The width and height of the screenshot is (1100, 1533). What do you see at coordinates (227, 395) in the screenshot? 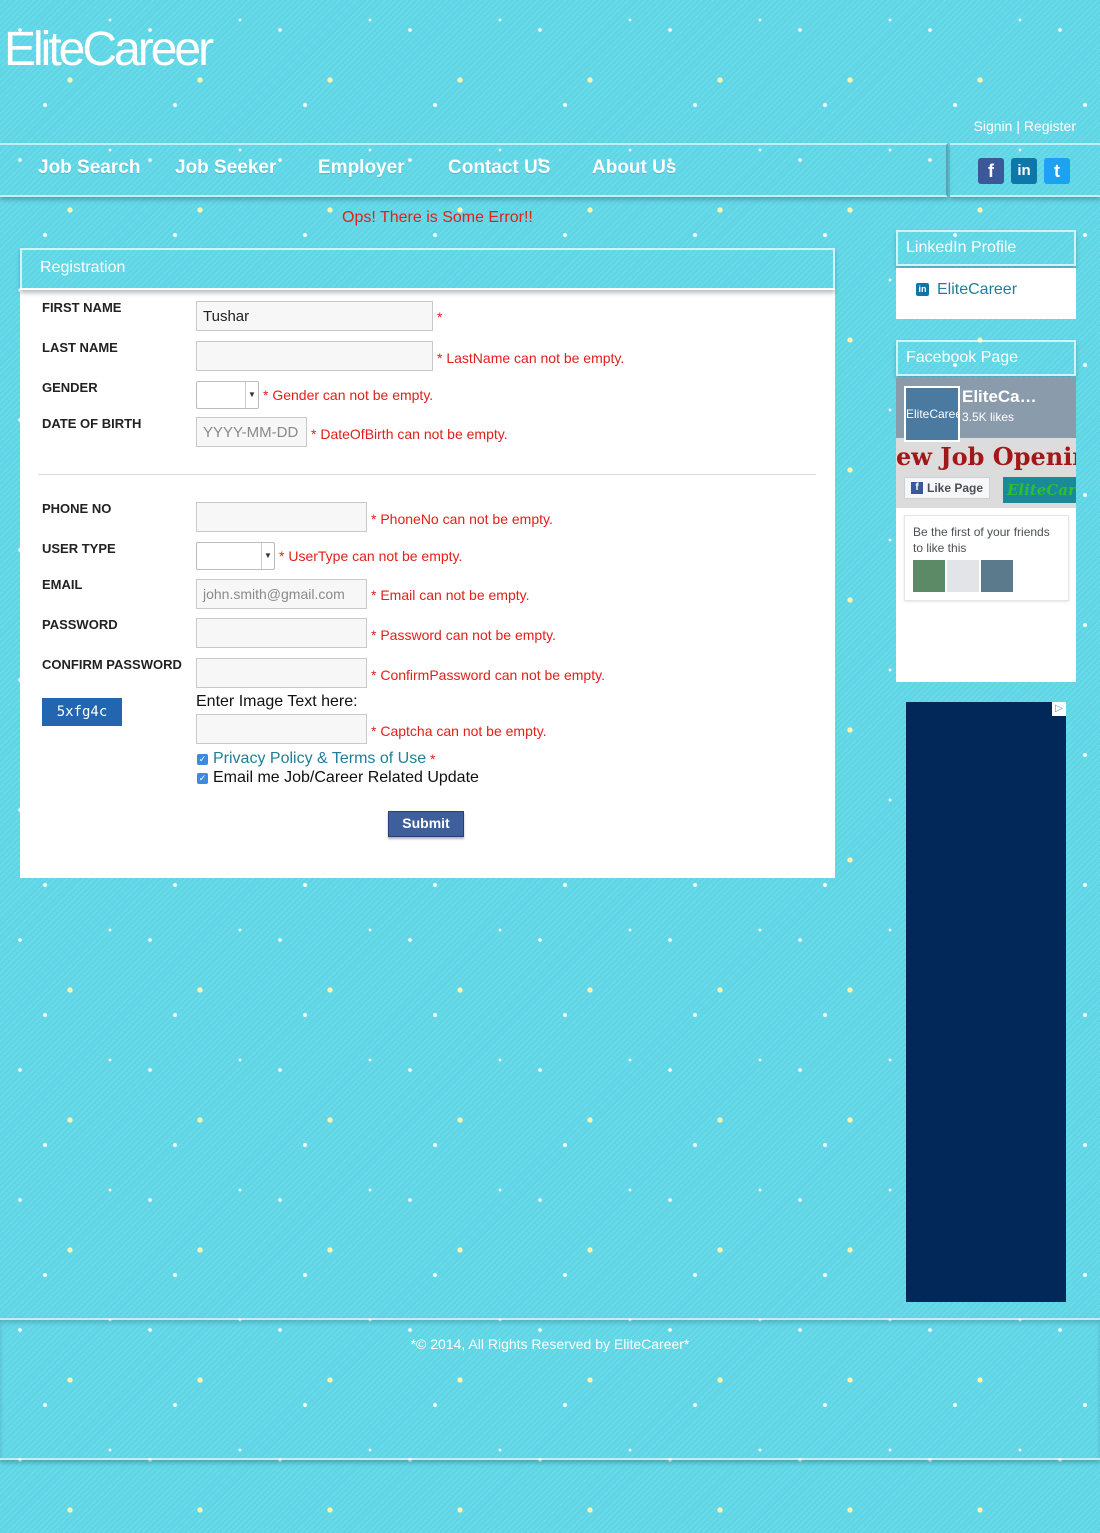
I see `gender-select: ▼` at bounding box center [227, 395].